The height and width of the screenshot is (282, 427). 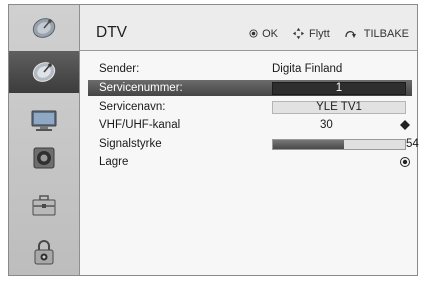 I want to click on row-sender: Sender: Digita Finland, so click(x=250, y=69).